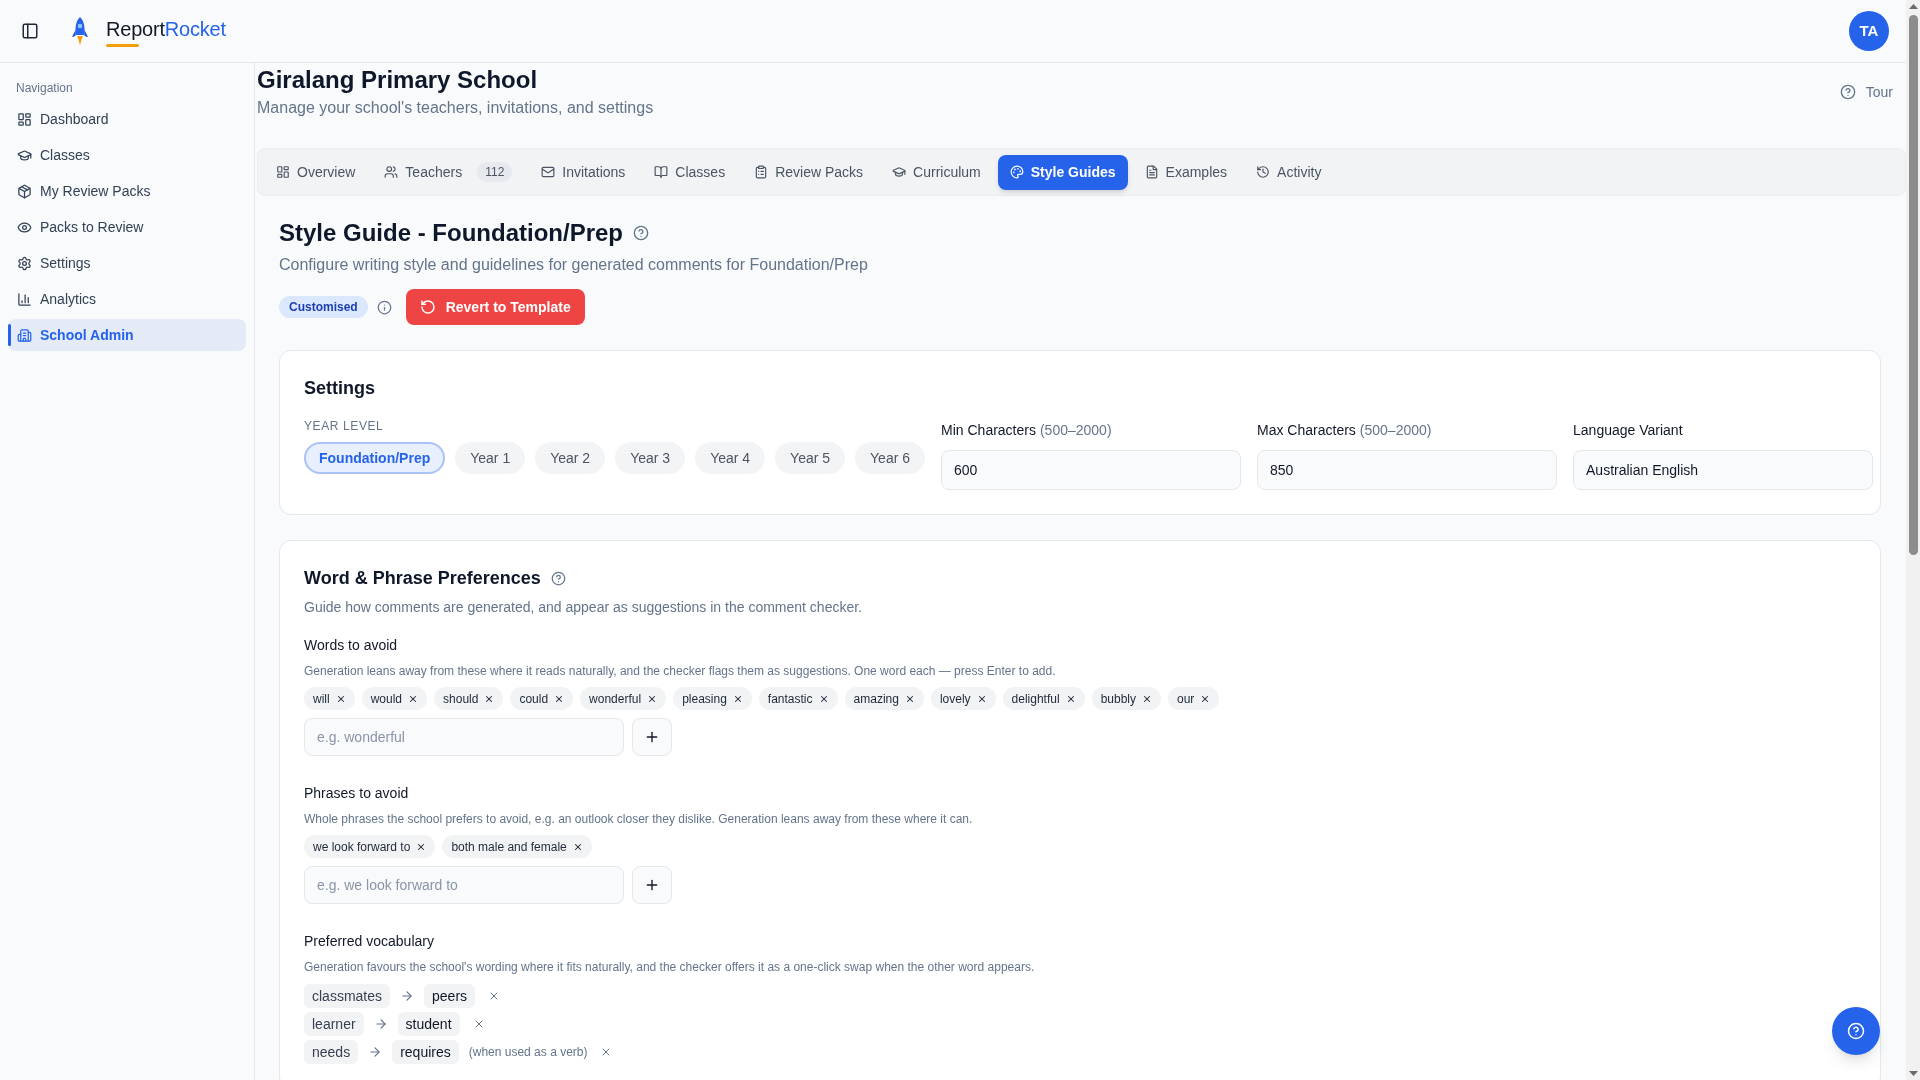 This screenshot has height=1080, width=1920. I want to click on word-tag: should, so click(469, 698).